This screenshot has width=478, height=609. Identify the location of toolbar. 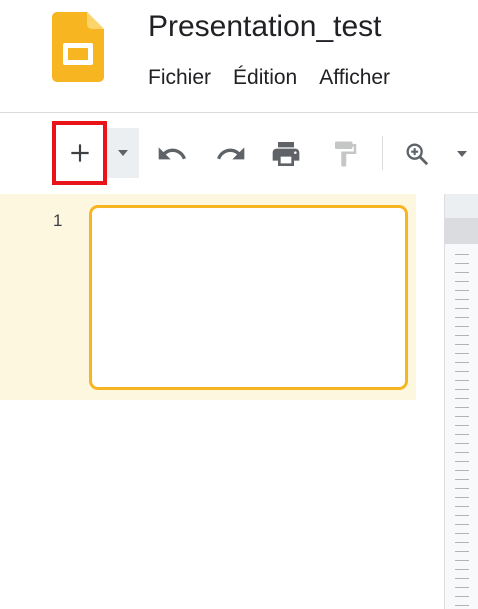
(239, 155).